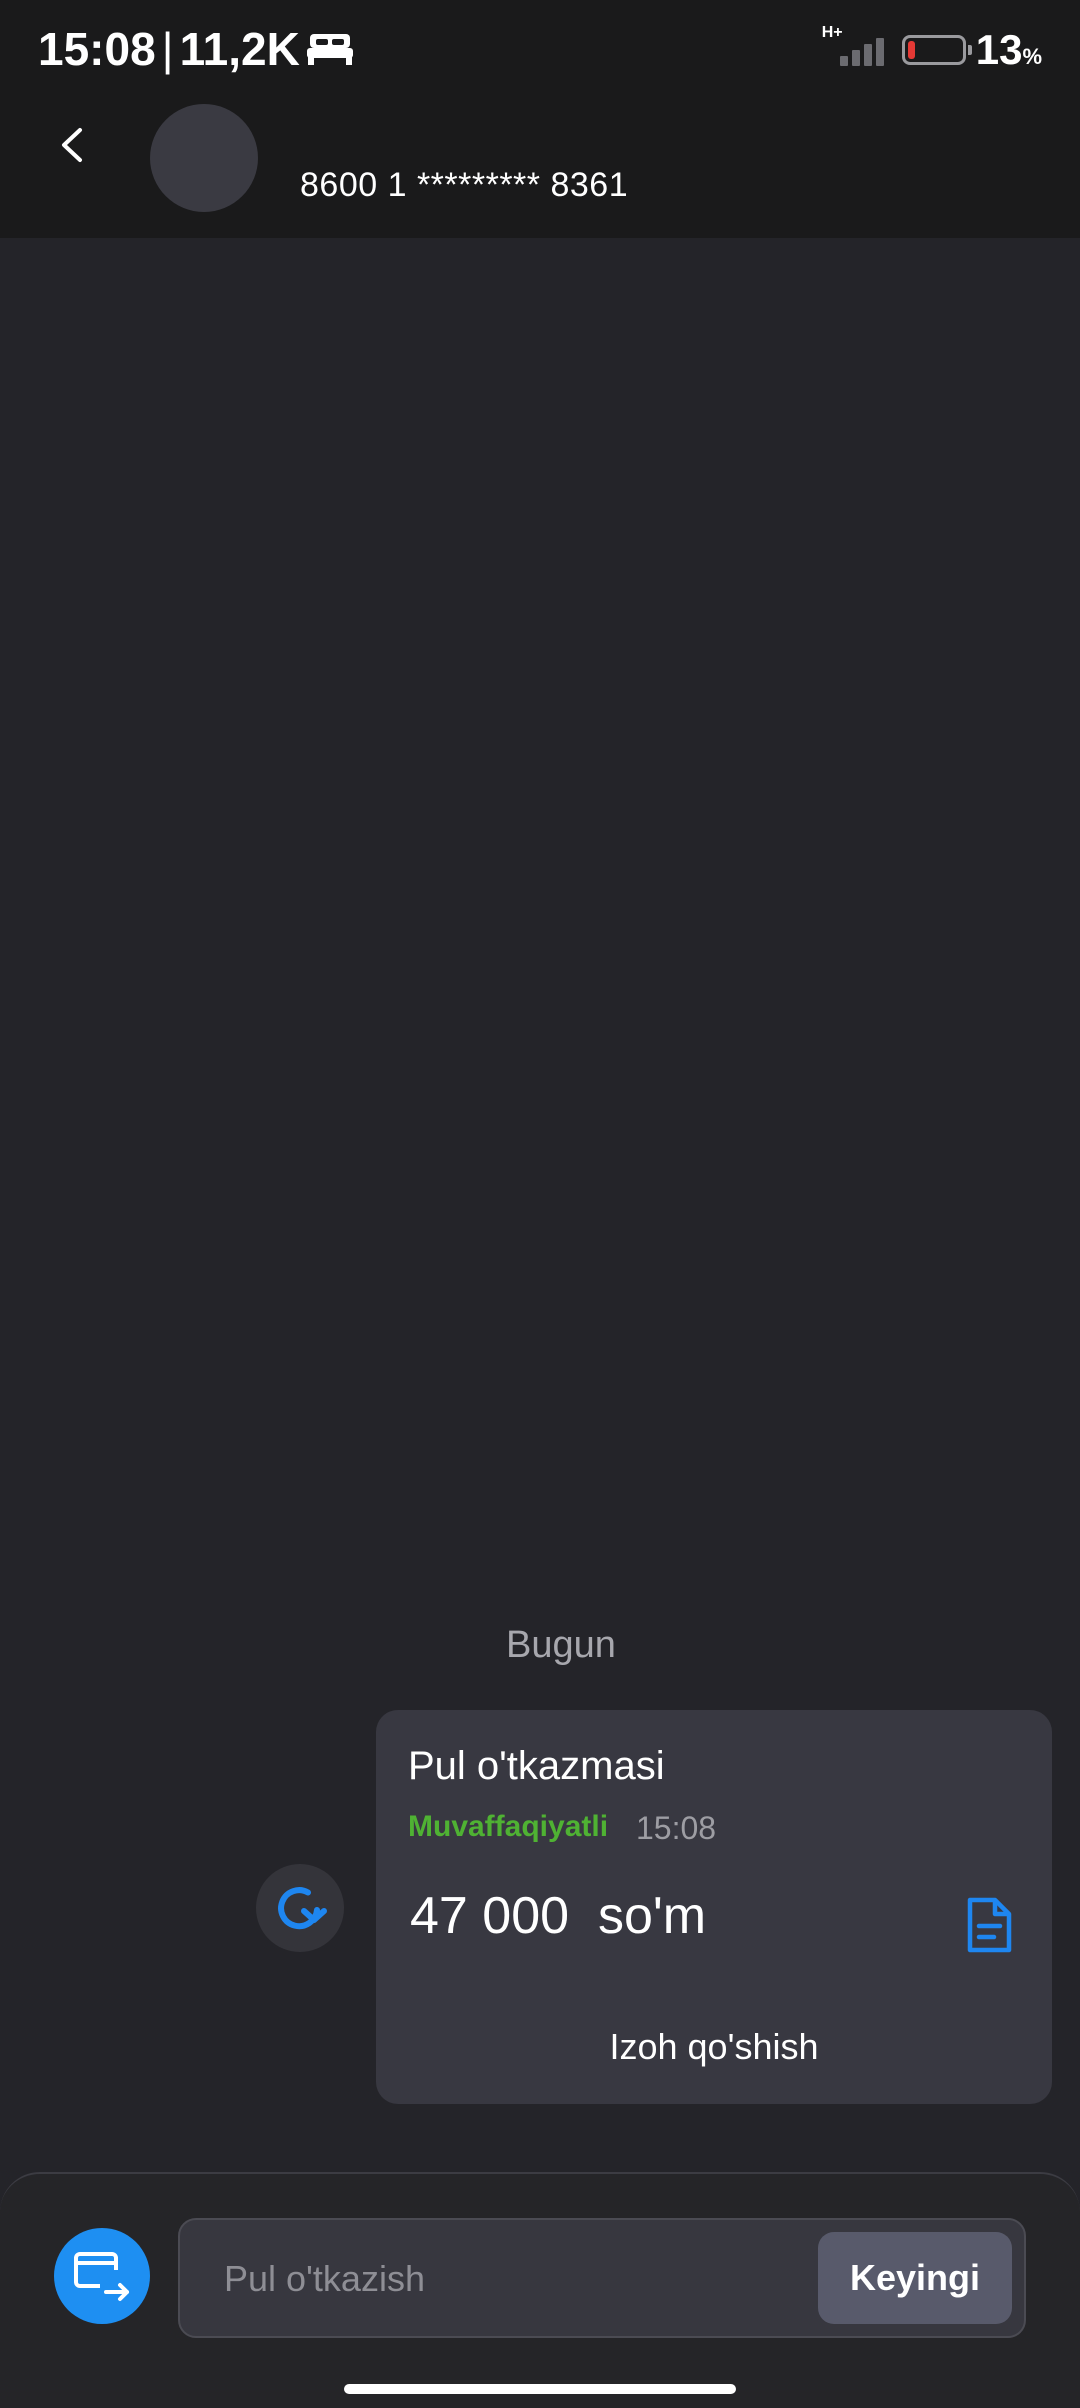 The width and height of the screenshot is (1080, 2408). I want to click on repeat-icon, so click(302, 1908).